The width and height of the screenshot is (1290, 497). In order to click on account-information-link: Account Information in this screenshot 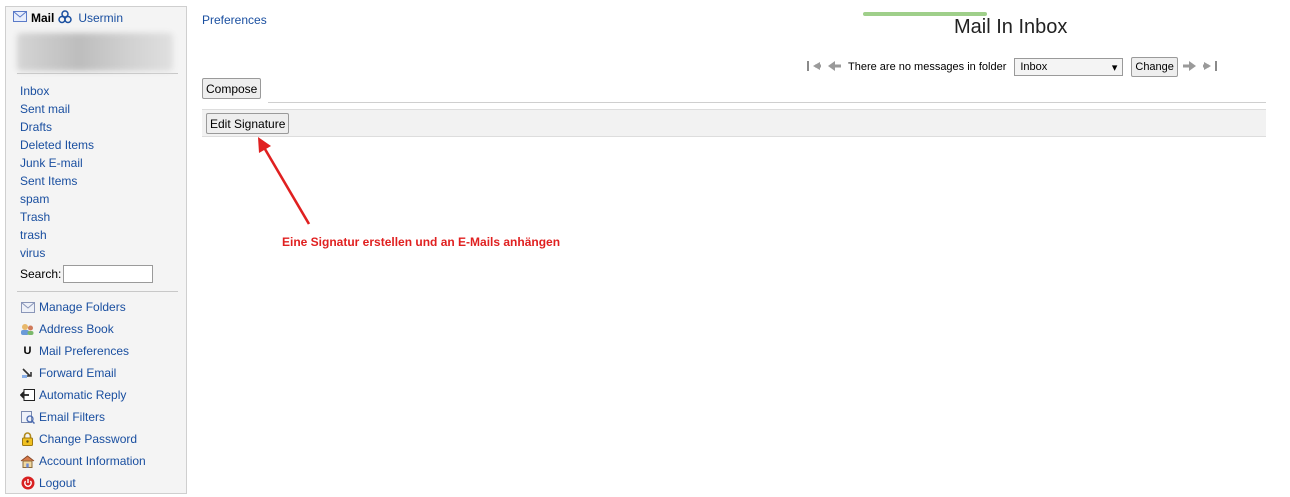, I will do `click(103, 461)`.